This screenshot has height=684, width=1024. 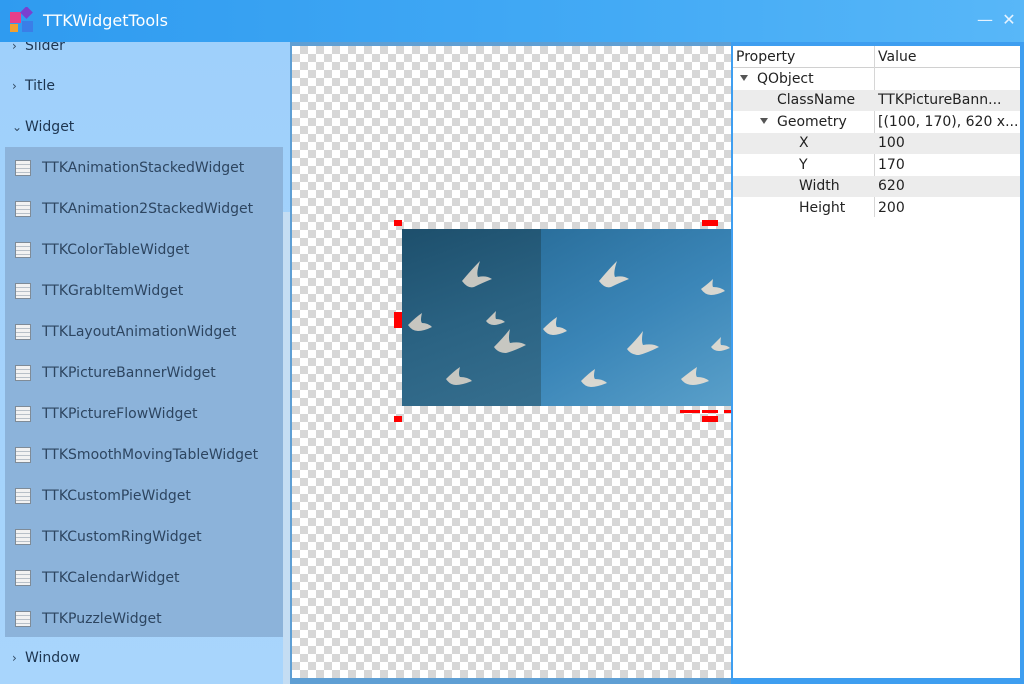 I want to click on property-name: X, so click(x=804, y=143).